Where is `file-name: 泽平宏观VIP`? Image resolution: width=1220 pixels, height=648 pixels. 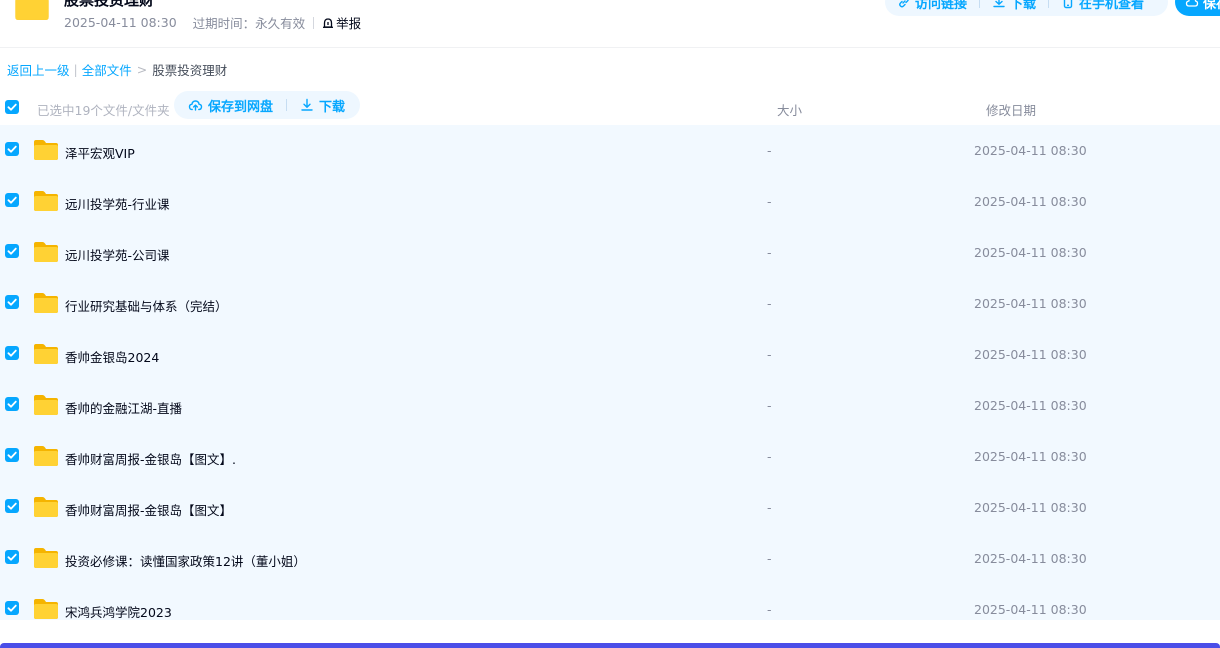 file-name: 泽平宏观VIP is located at coordinates (100, 152).